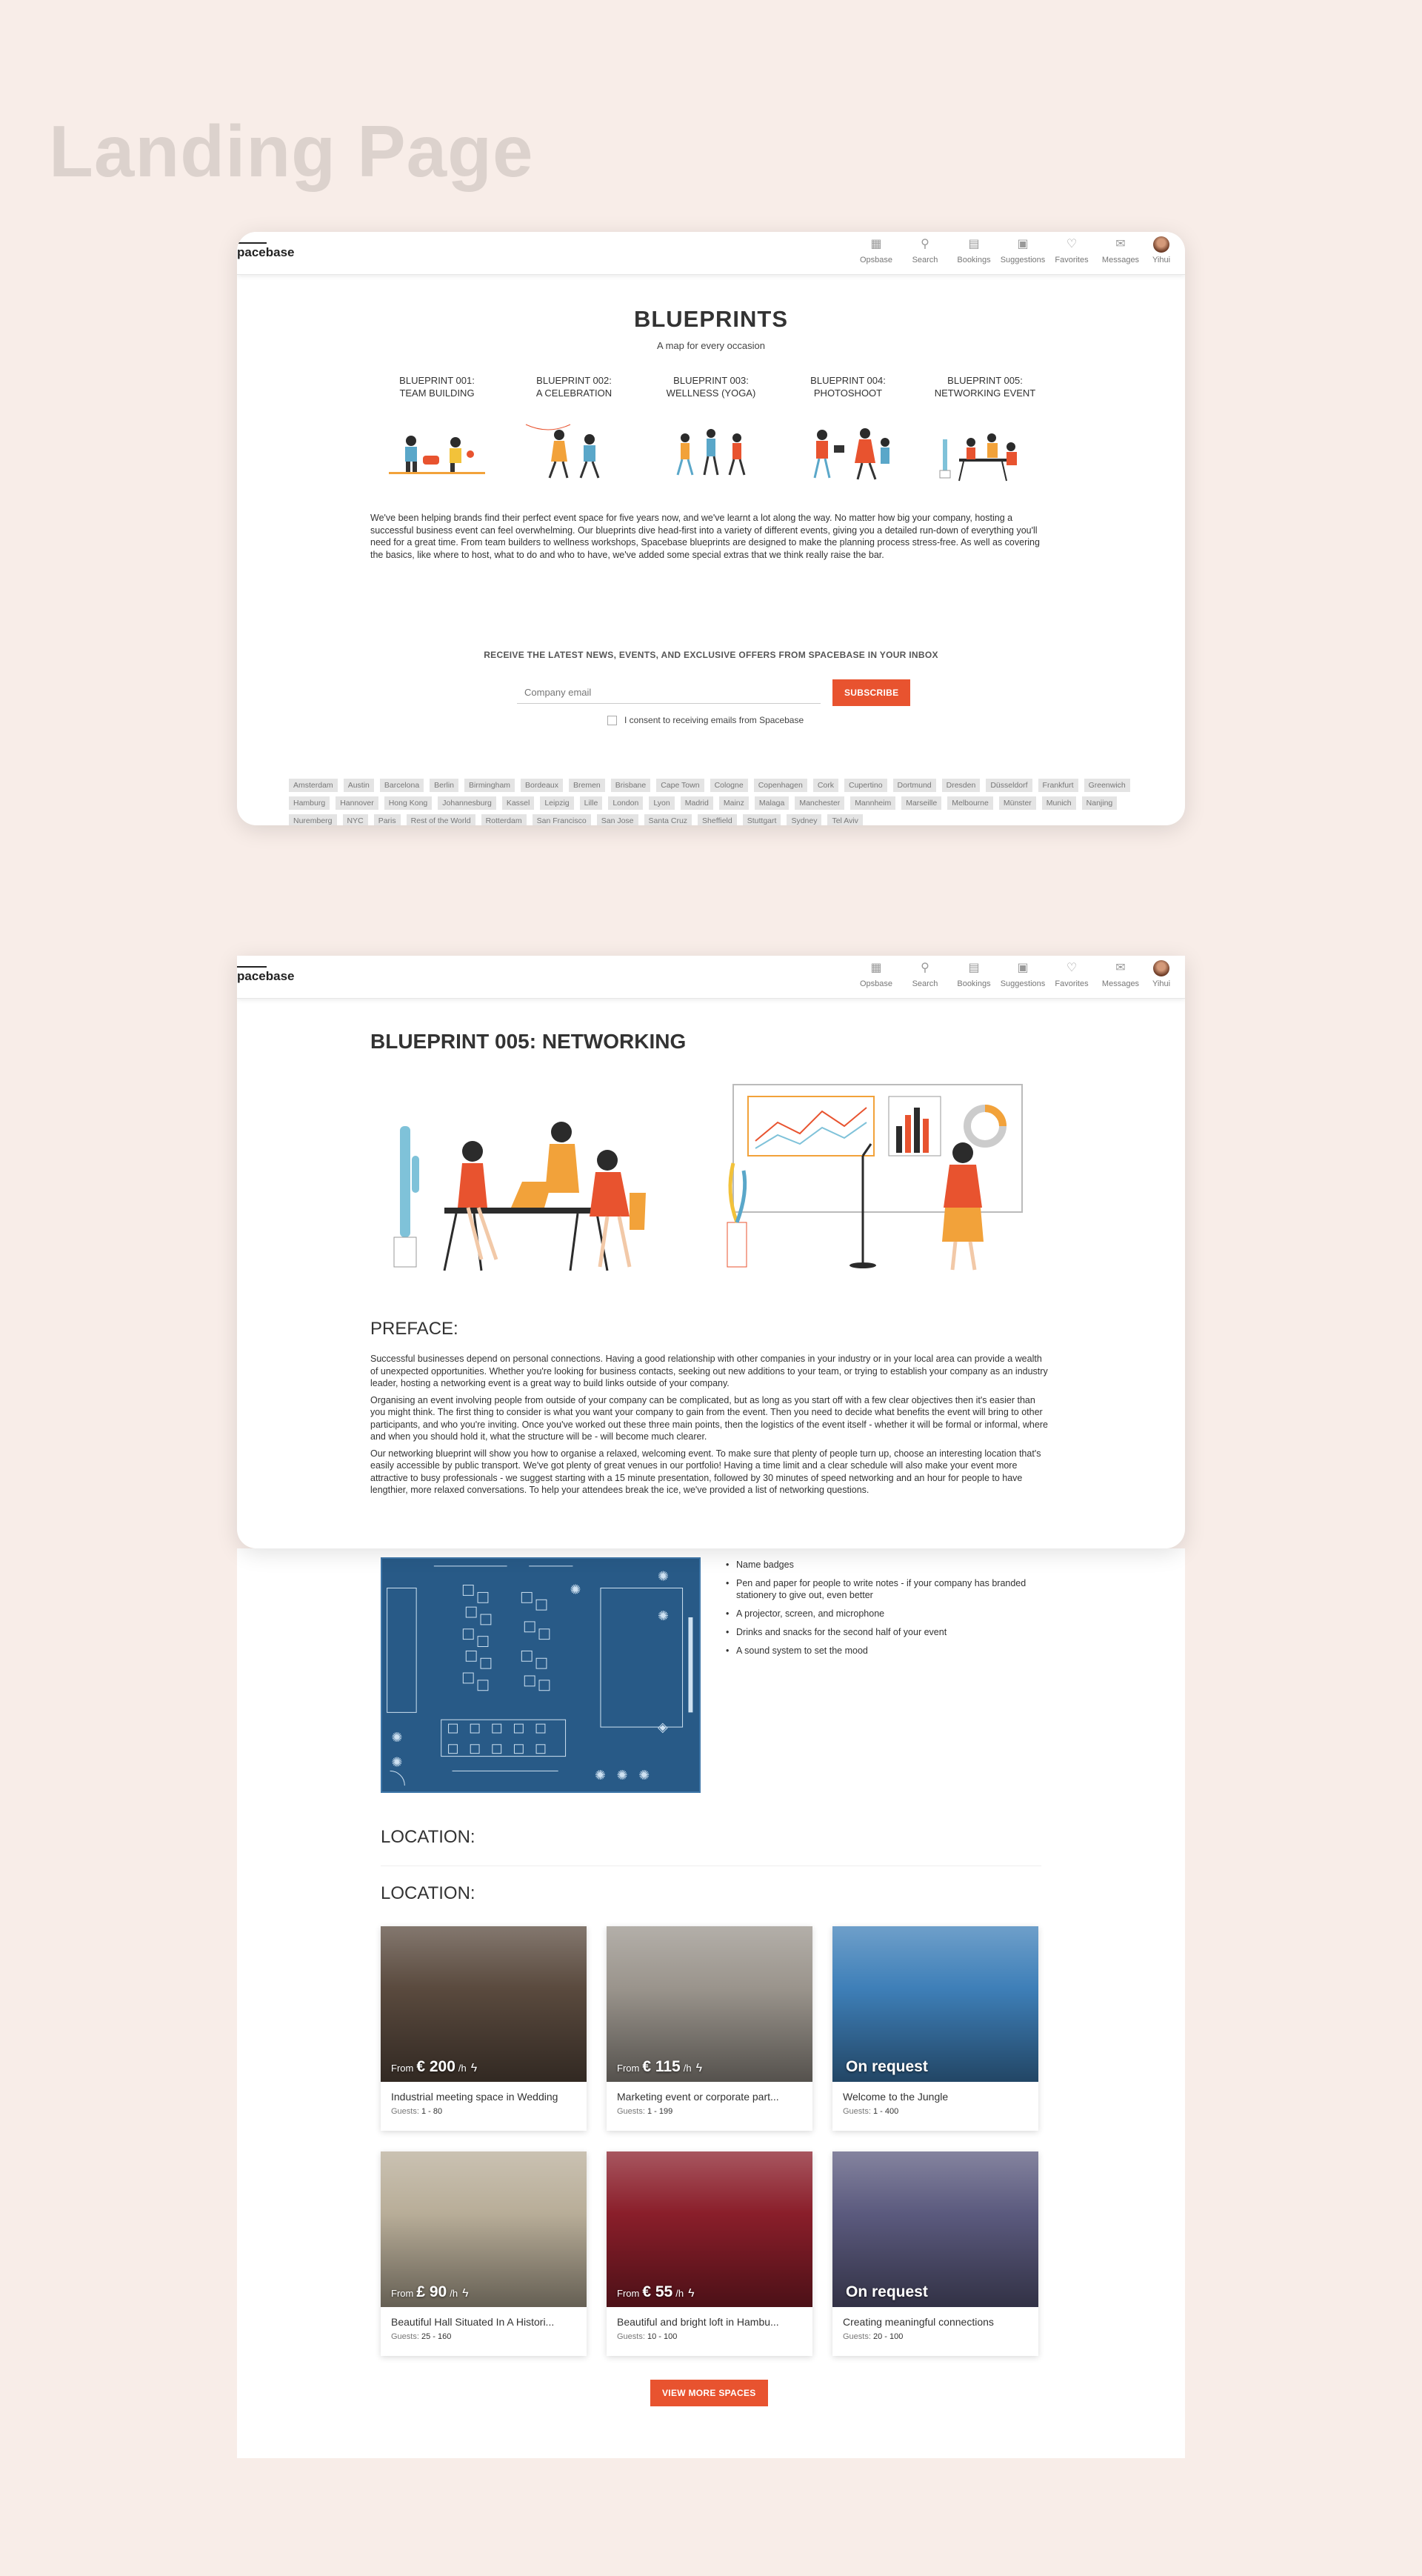 The image size is (1422, 2576). Describe the element at coordinates (709, 2393) in the screenshot. I see `view-more-spaces-button: VIEW MORE SPACES` at that location.